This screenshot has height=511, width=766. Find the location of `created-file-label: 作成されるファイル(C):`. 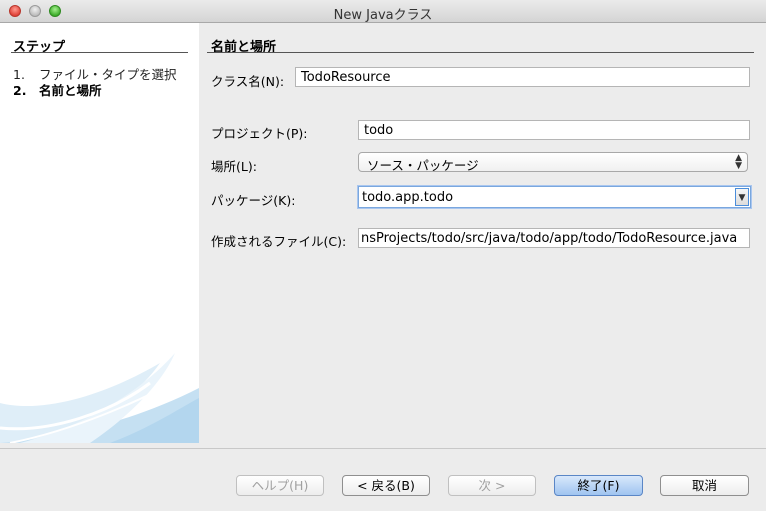

created-file-label: 作成されるファイル(C): is located at coordinates (279, 241).